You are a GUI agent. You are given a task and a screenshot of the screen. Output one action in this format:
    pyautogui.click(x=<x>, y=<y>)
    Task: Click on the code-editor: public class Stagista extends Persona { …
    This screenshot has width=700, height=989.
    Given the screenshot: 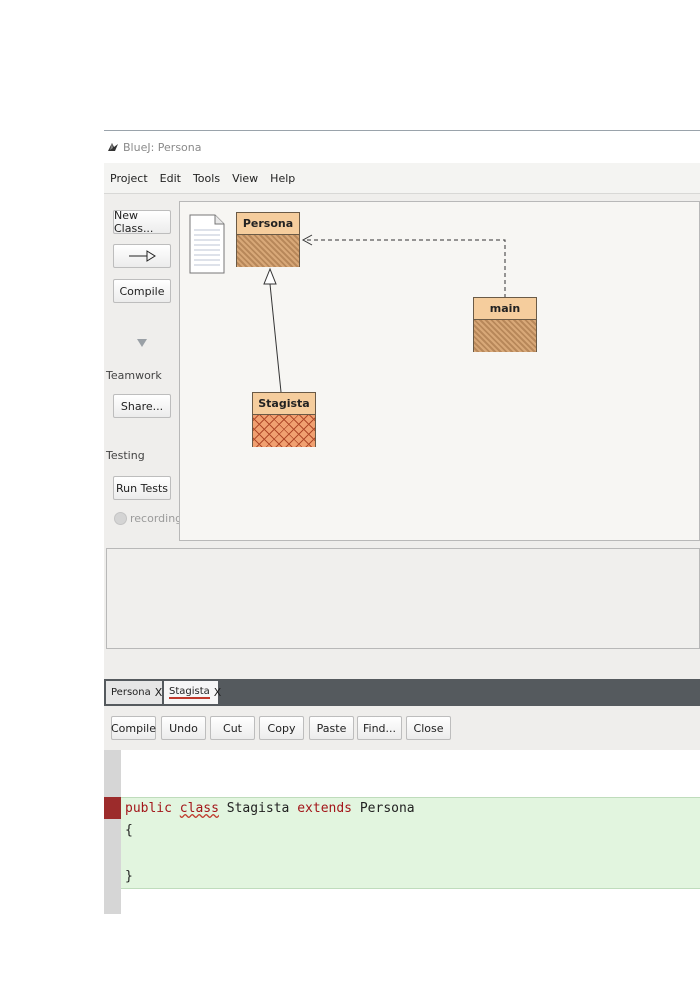 What is the action you would take?
    pyautogui.click(x=402, y=832)
    